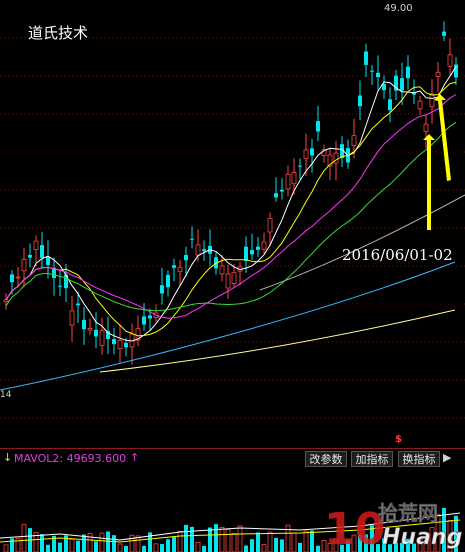  What do you see at coordinates (58, 33) in the screenshot?
I see `stock-title: 道氏技术` at bounding box center [58, 33].